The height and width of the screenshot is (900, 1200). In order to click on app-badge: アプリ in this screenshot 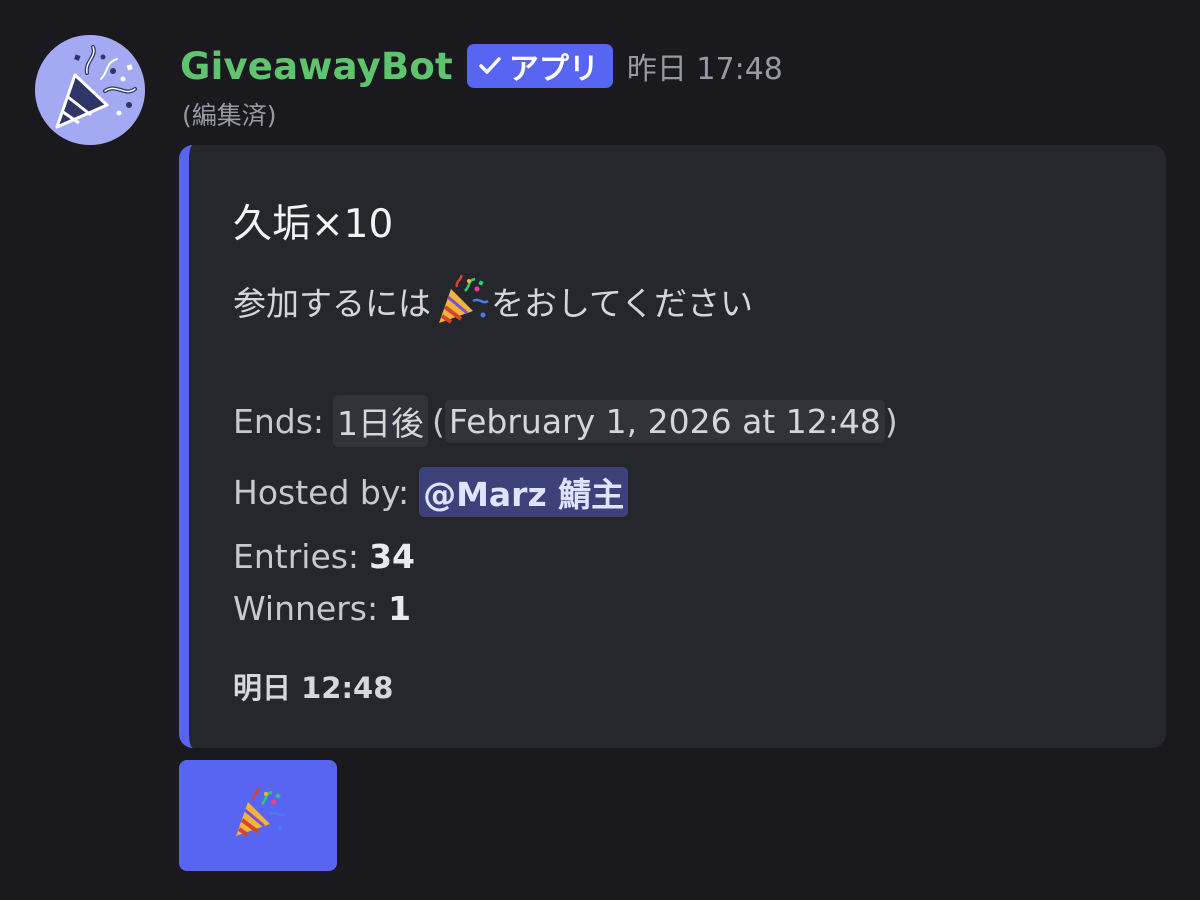, I will do `click(539, 66)`.